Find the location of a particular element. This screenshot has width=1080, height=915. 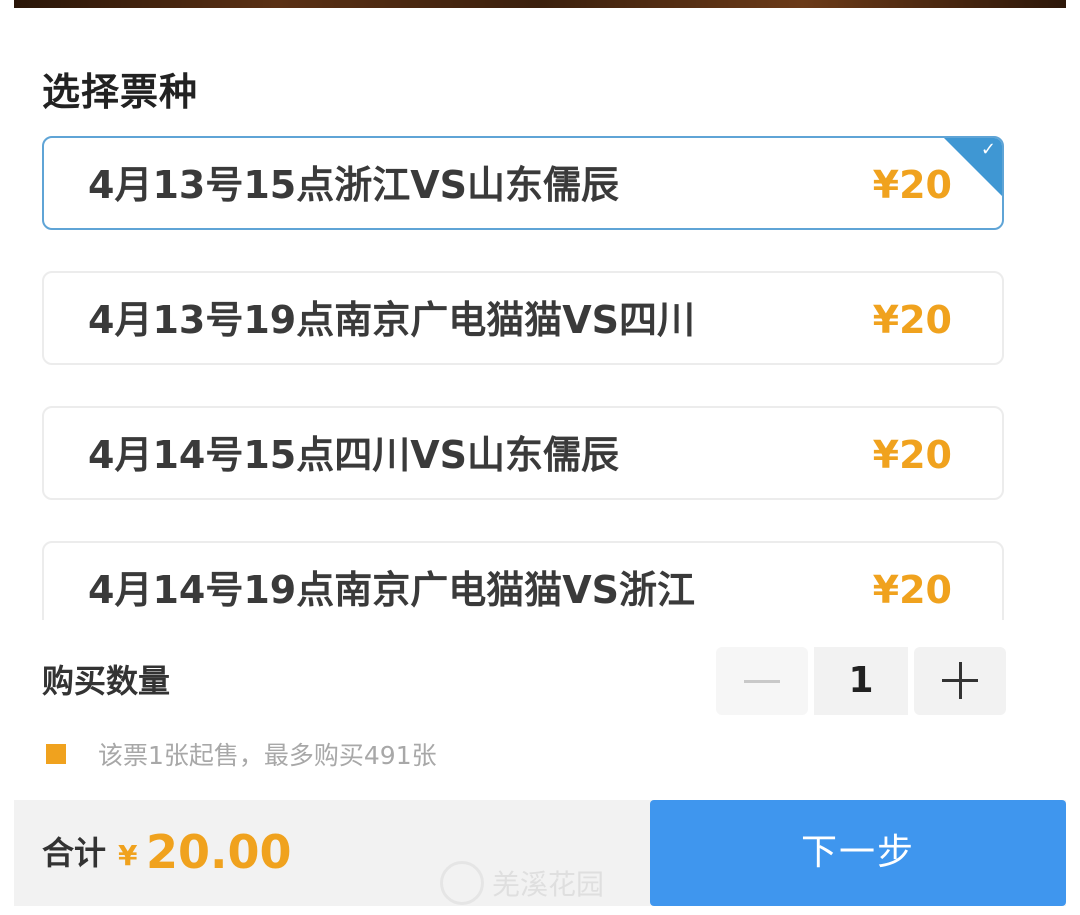

ticket-option-4: 4月14号19点南京广电猫猫VS浙江 ¥20 is located at coordinates (523, 580).